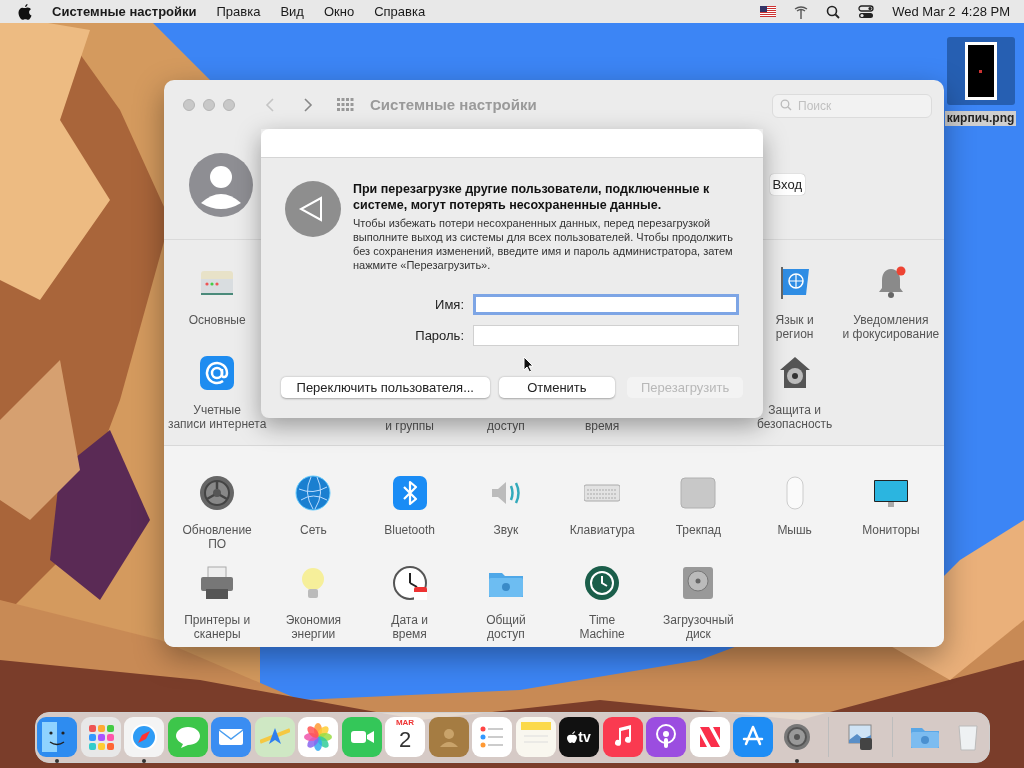 Image resolution: width=1024 pixels, height=768 pixels. Describe the element at coordinates (313, 603) in the screenshot. I see `pref-item: Экономия энергии` at that location.